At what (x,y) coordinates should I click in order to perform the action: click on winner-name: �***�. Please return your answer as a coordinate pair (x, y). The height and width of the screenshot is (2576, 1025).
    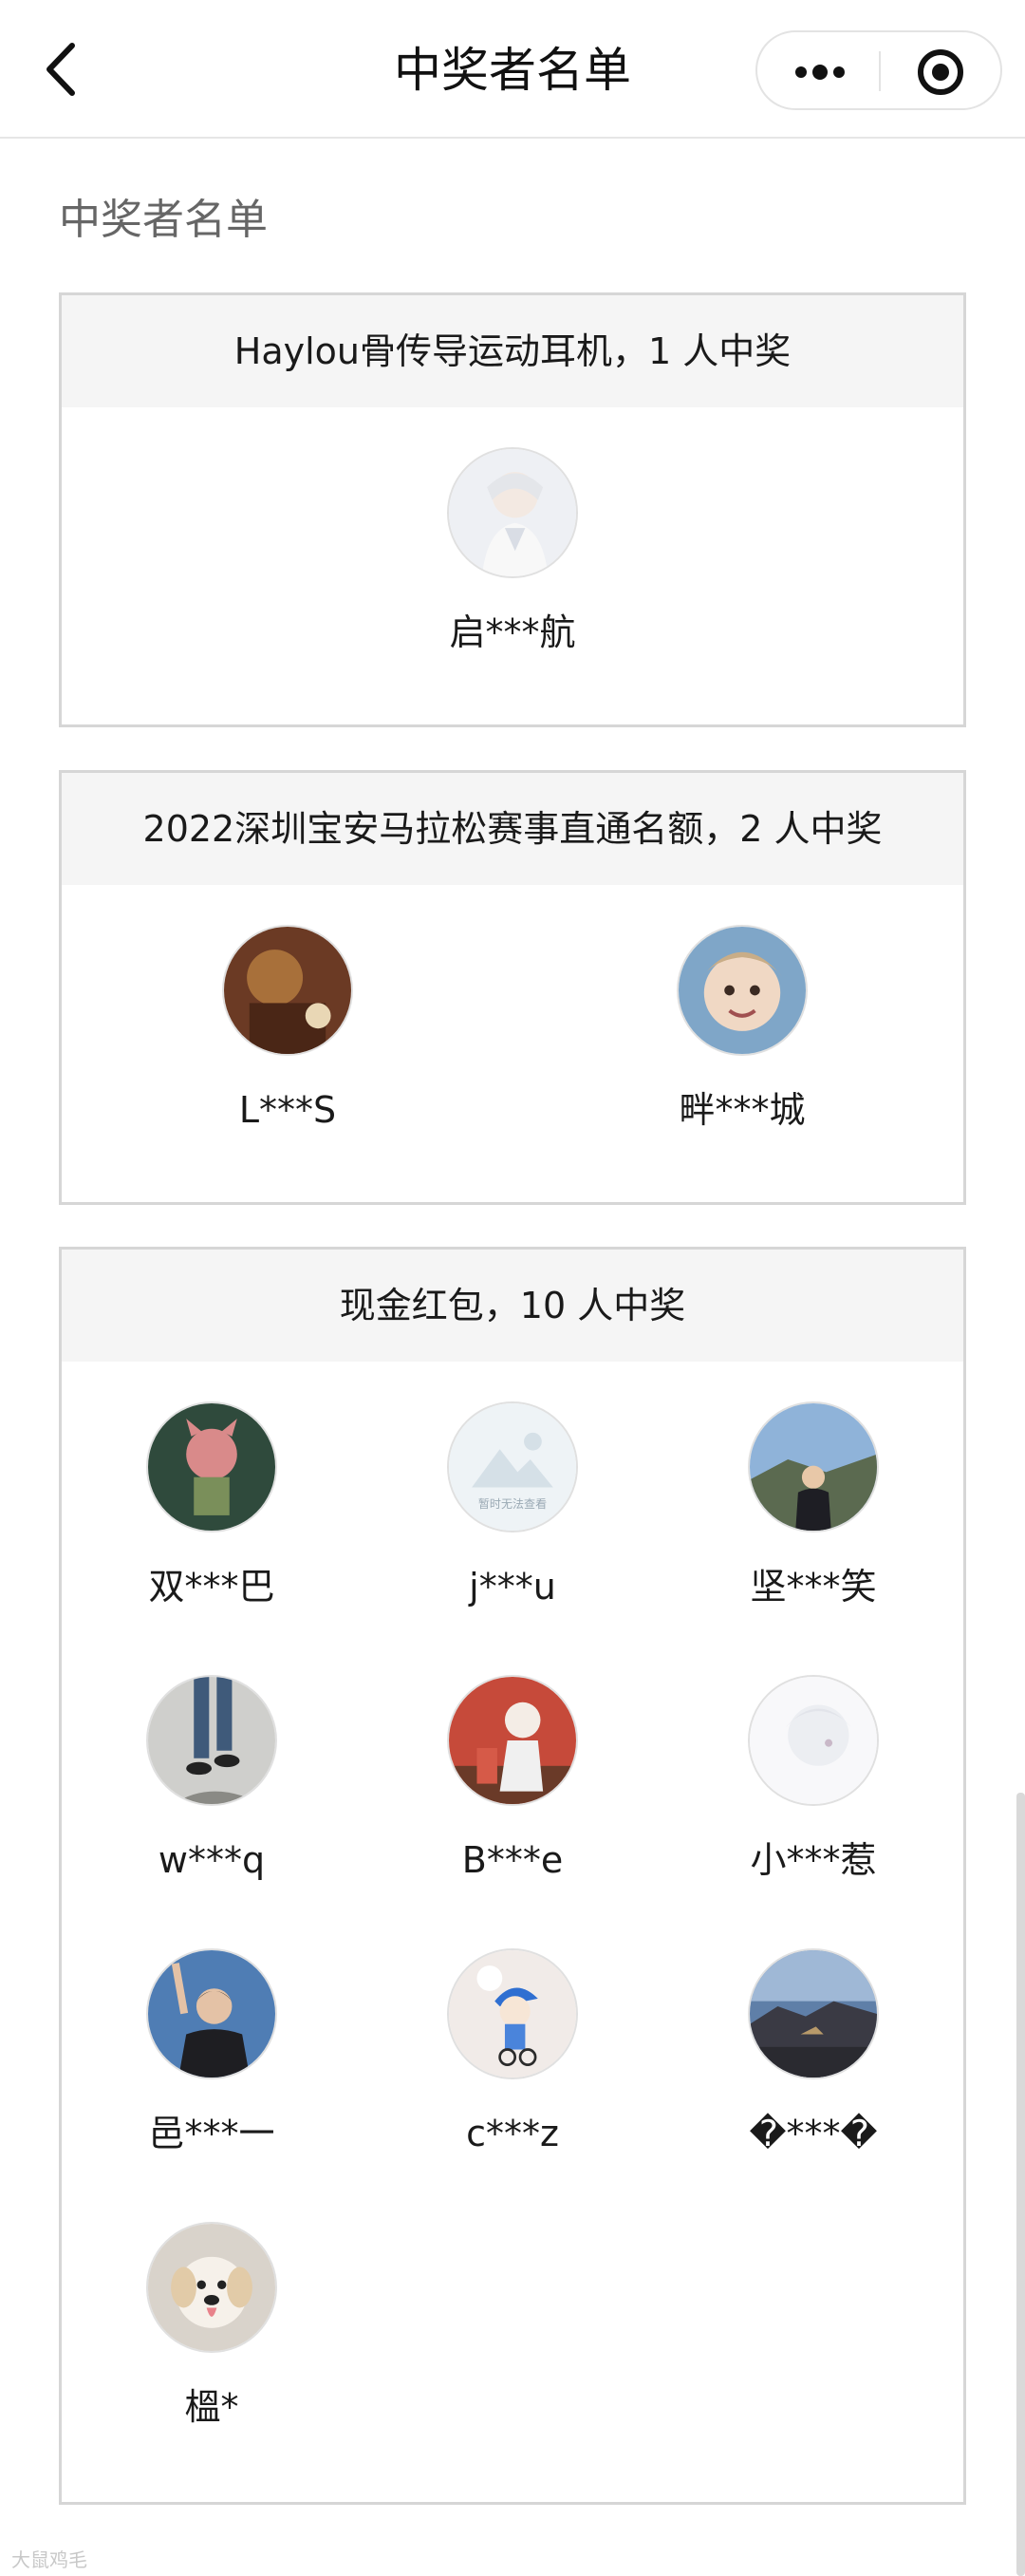
    Looking at the image, I should click on (814, 2133).